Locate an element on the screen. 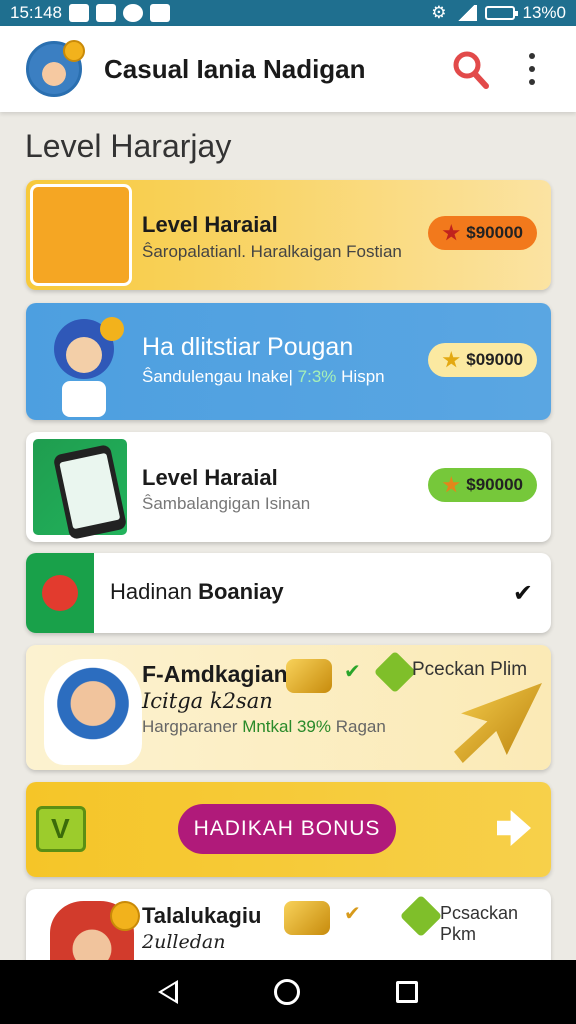  card-line2: Icitga k2san is located at coordinates (207, 701).